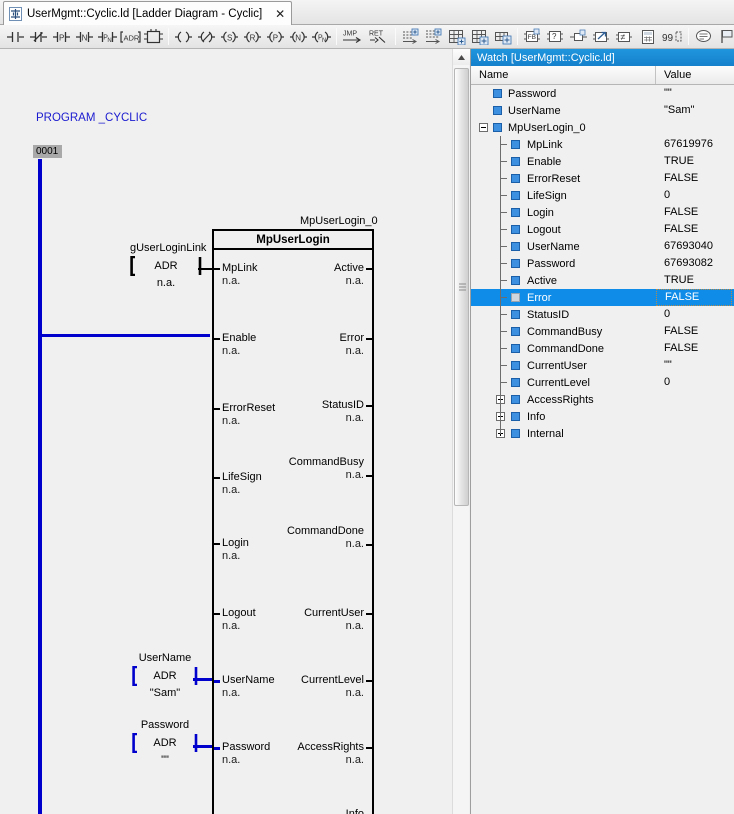  I want to click on watch-row: MpUserLogin_0, so click(602, 127).